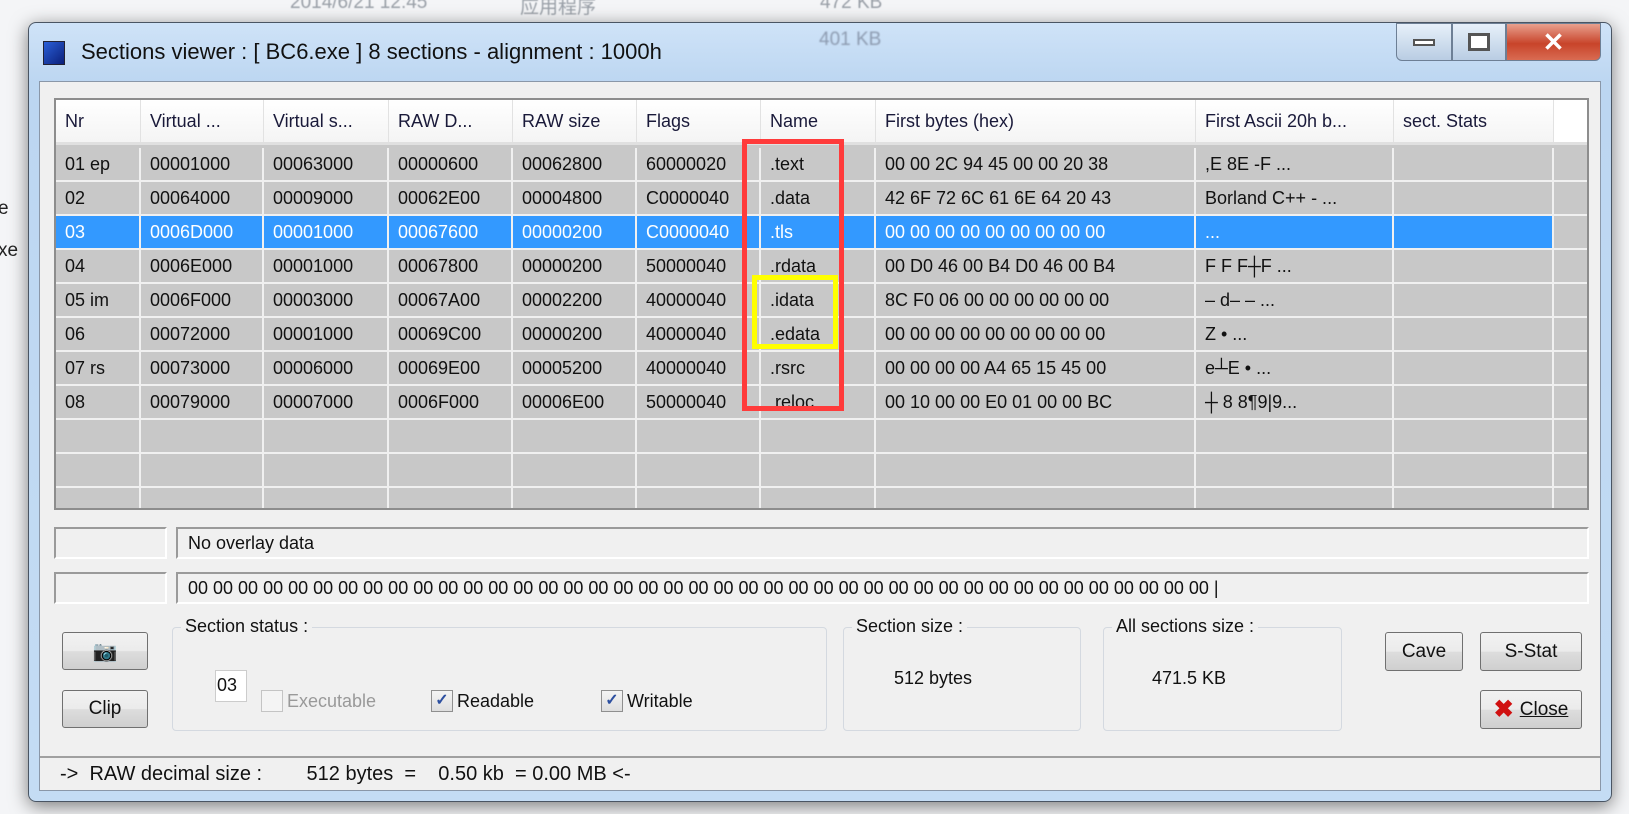  What do you see at coordinates (326, 164) in the screenshot?
I see `table-cell: 00063000` at bounding box center [326, 164].